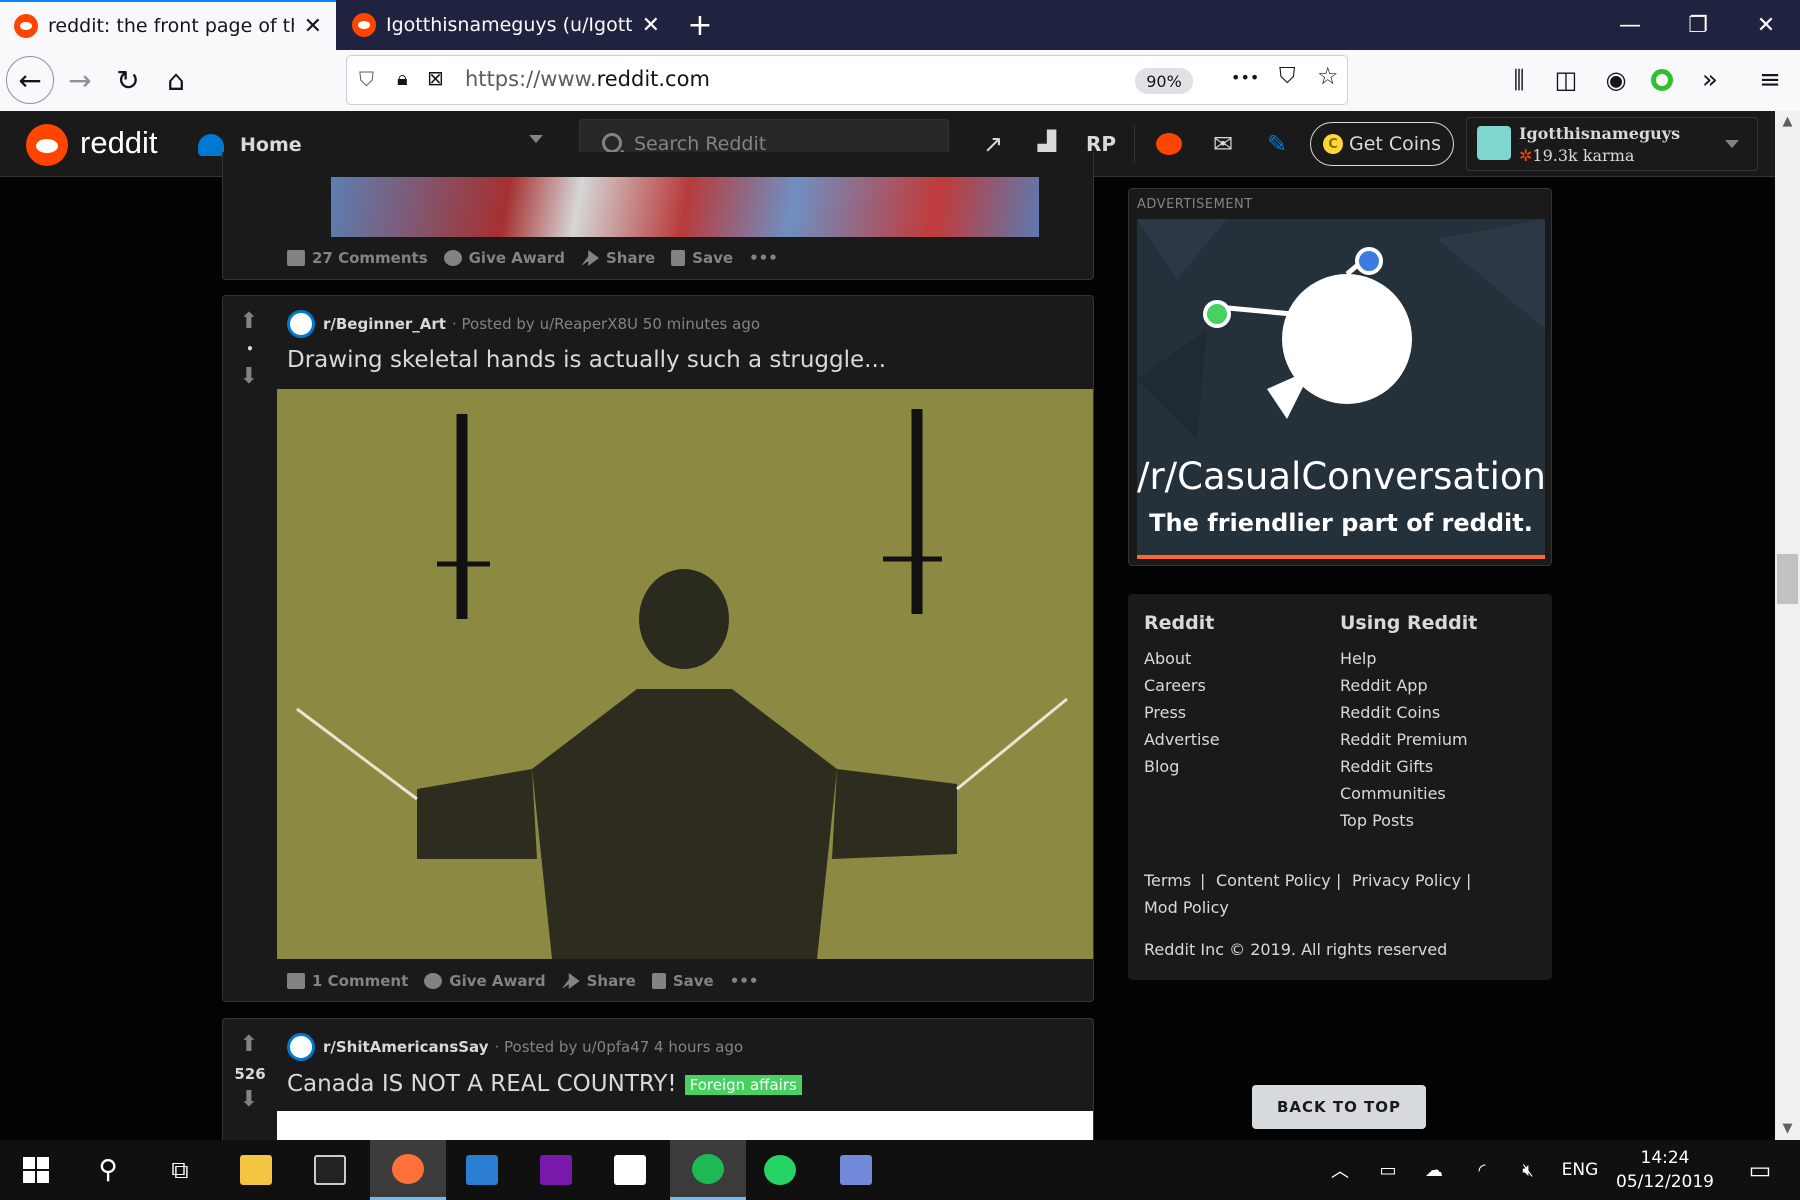  Describe the element at coordinates (618, 1047) in the screenshot. I see `posted-by: · Posted by u/0pfa47 4 hours ago` at that location.